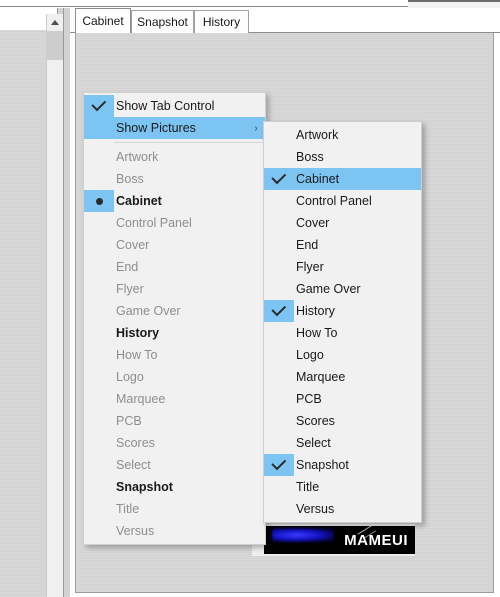 The image size is (500, 597). I want to click on scrollbar-thumb, so click(55, 45).